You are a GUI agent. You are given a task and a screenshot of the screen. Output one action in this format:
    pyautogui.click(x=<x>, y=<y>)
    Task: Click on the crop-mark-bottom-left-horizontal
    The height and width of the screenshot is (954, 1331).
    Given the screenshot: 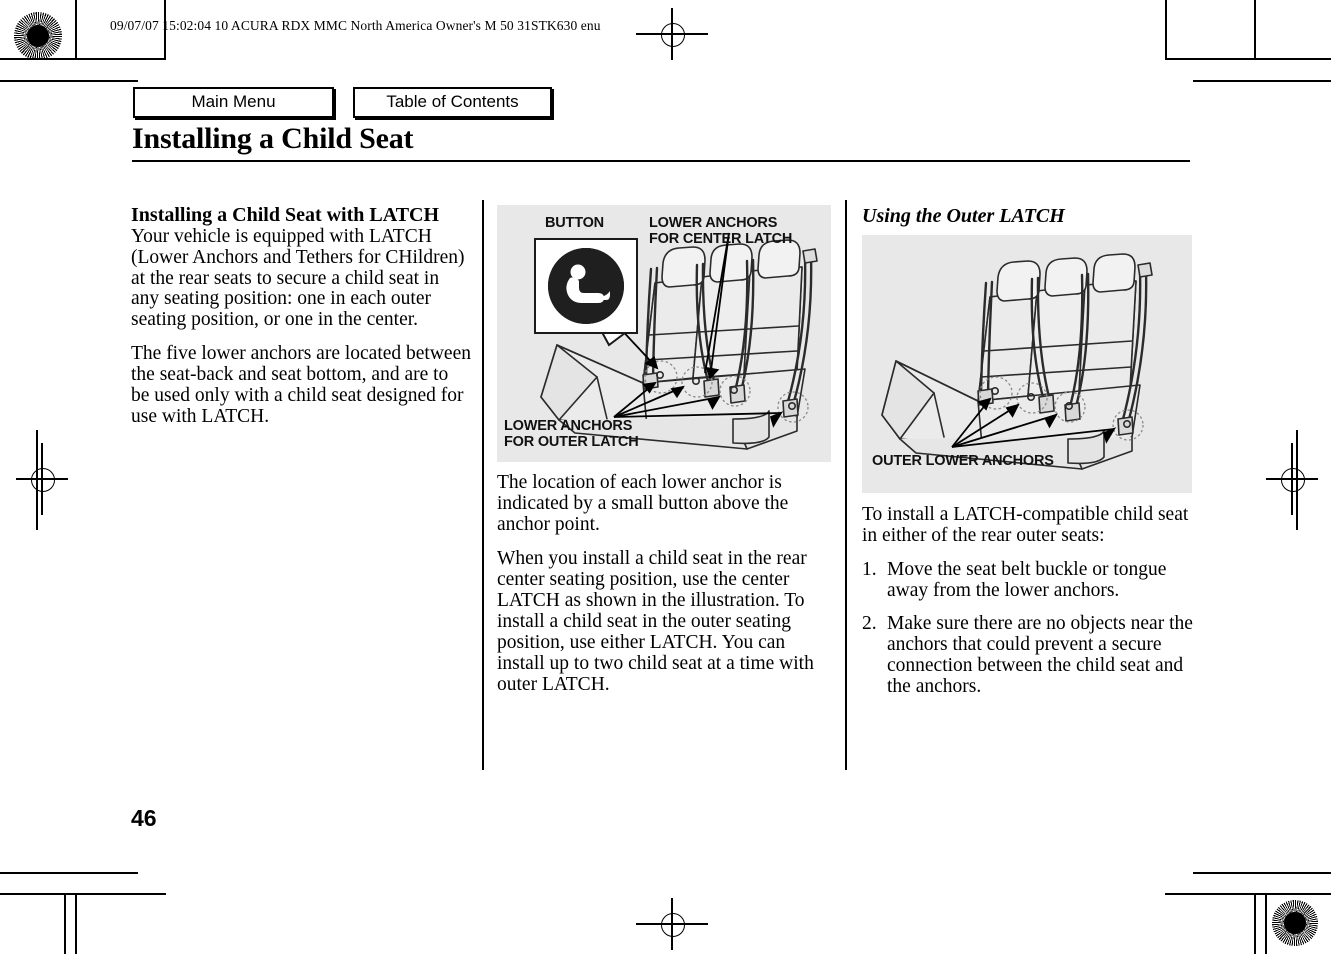 What is the action you would take?
    pyautogui.click(x=83, y=894)
    